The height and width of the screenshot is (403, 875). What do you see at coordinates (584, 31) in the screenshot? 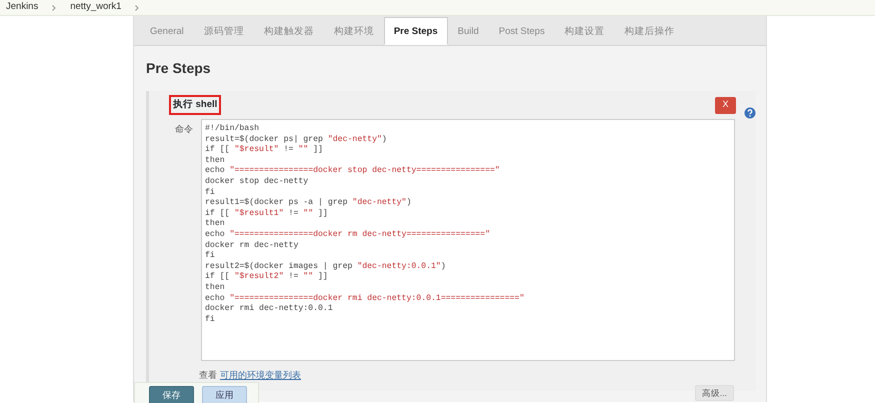
I see `tab: 构建设置` at bounding box center [584, 31].